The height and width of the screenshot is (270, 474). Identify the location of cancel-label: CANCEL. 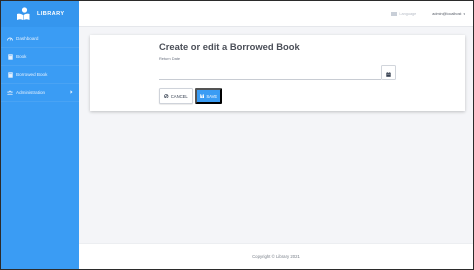
(179, 96).